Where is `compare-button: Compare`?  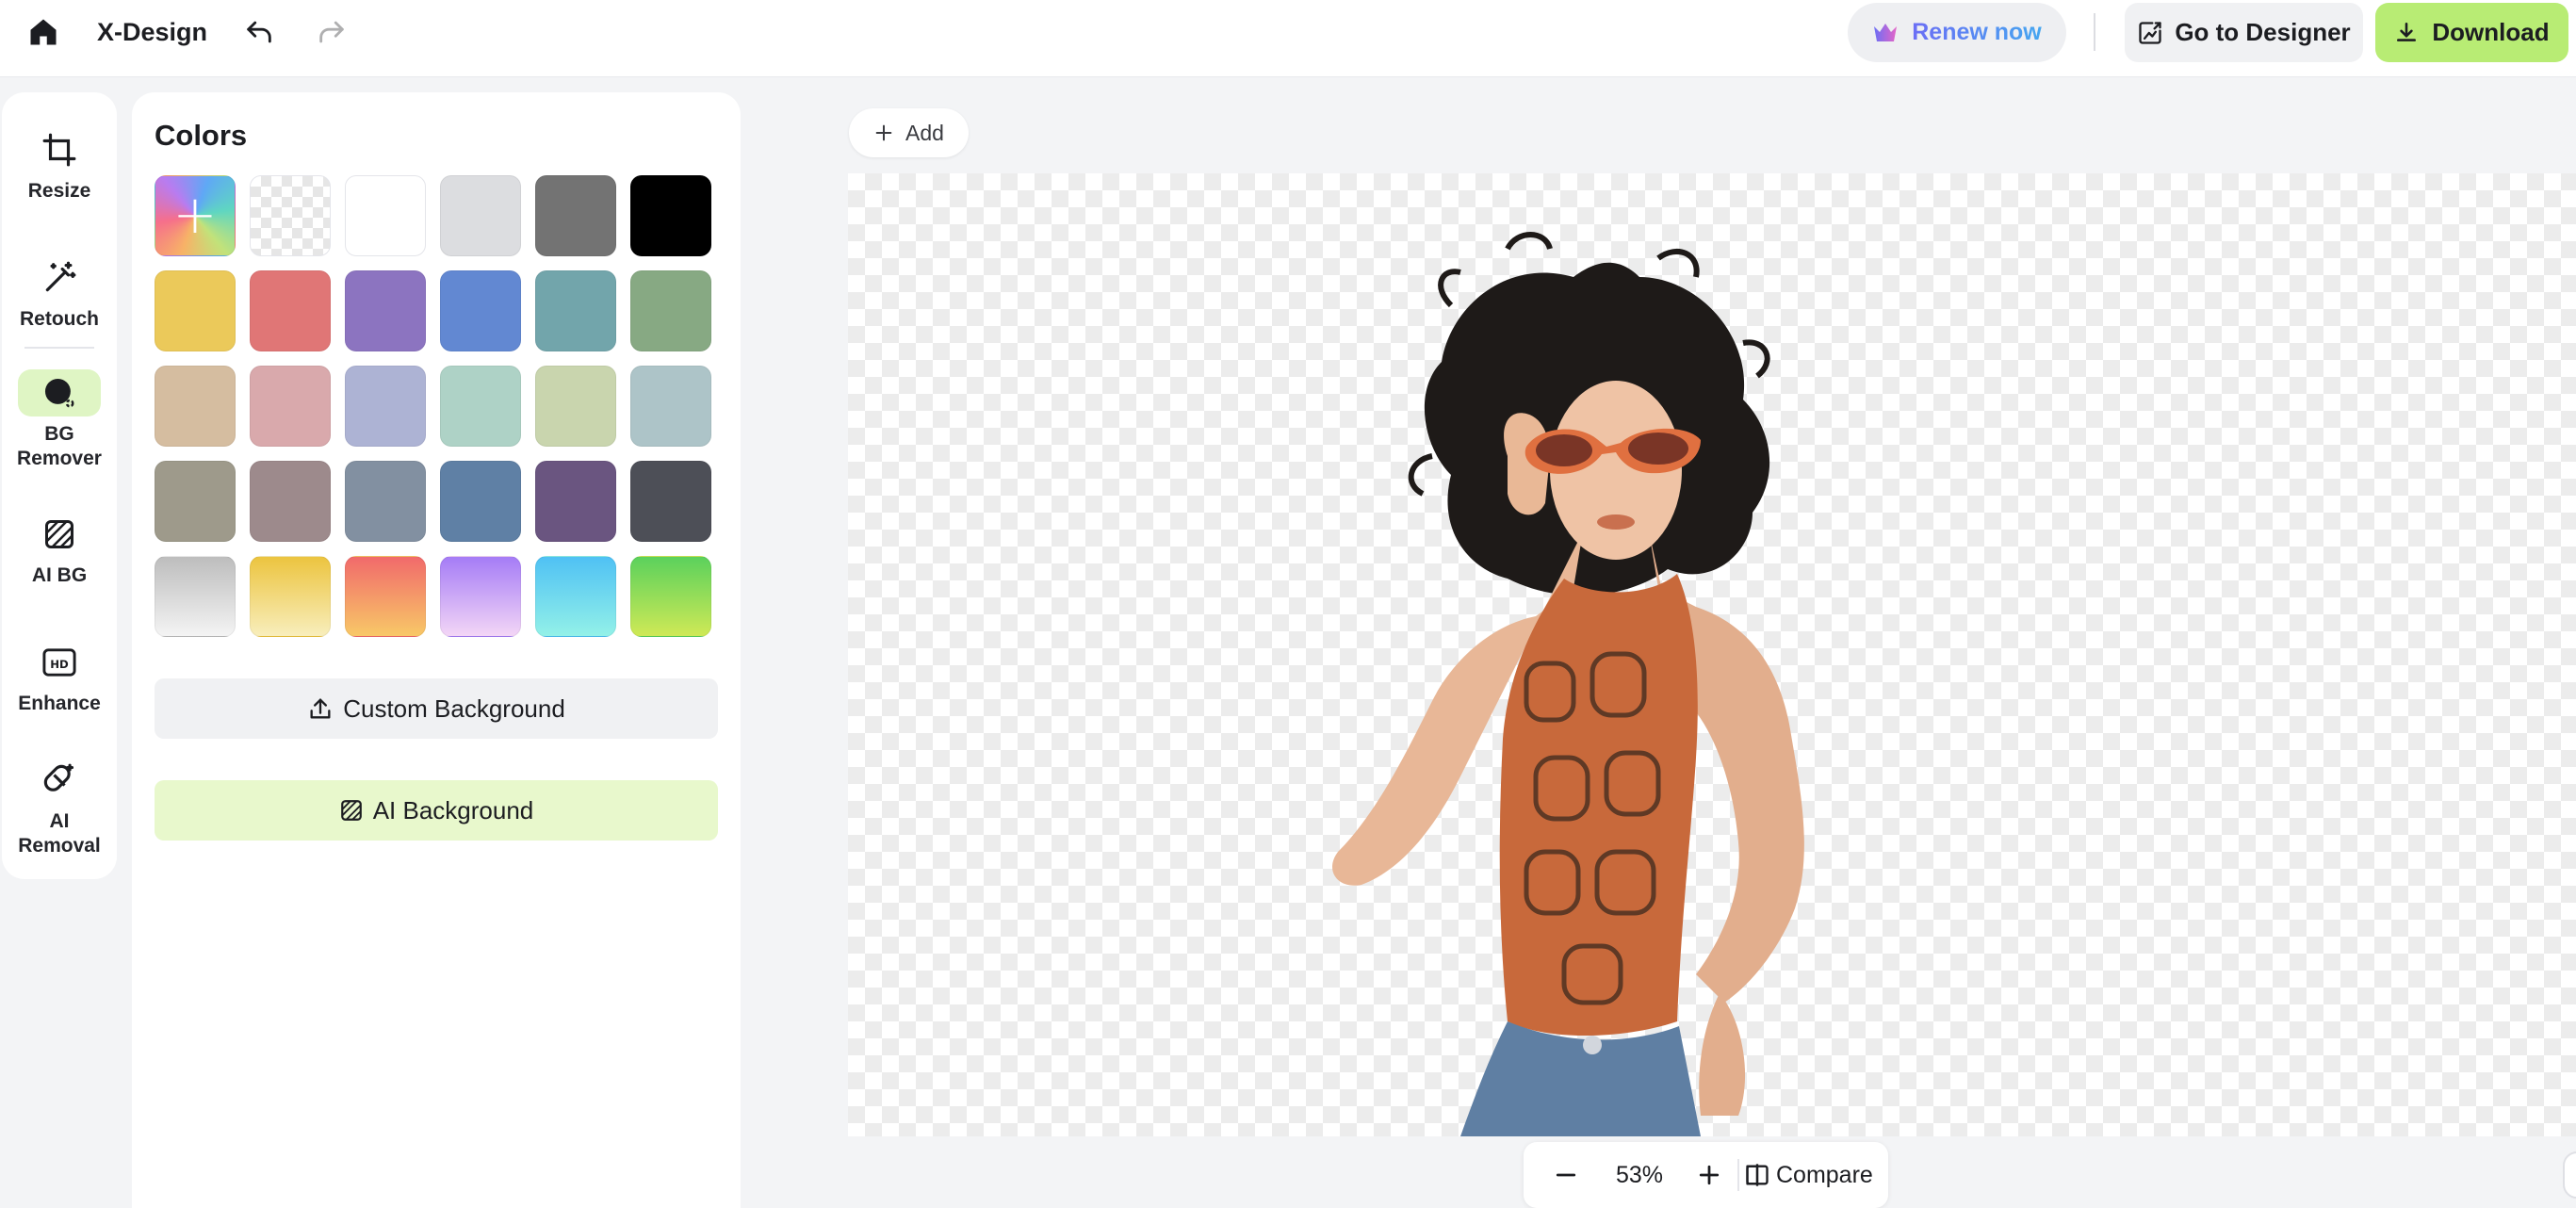
compare-button: Compare is located at coordinates (1813, 1175).